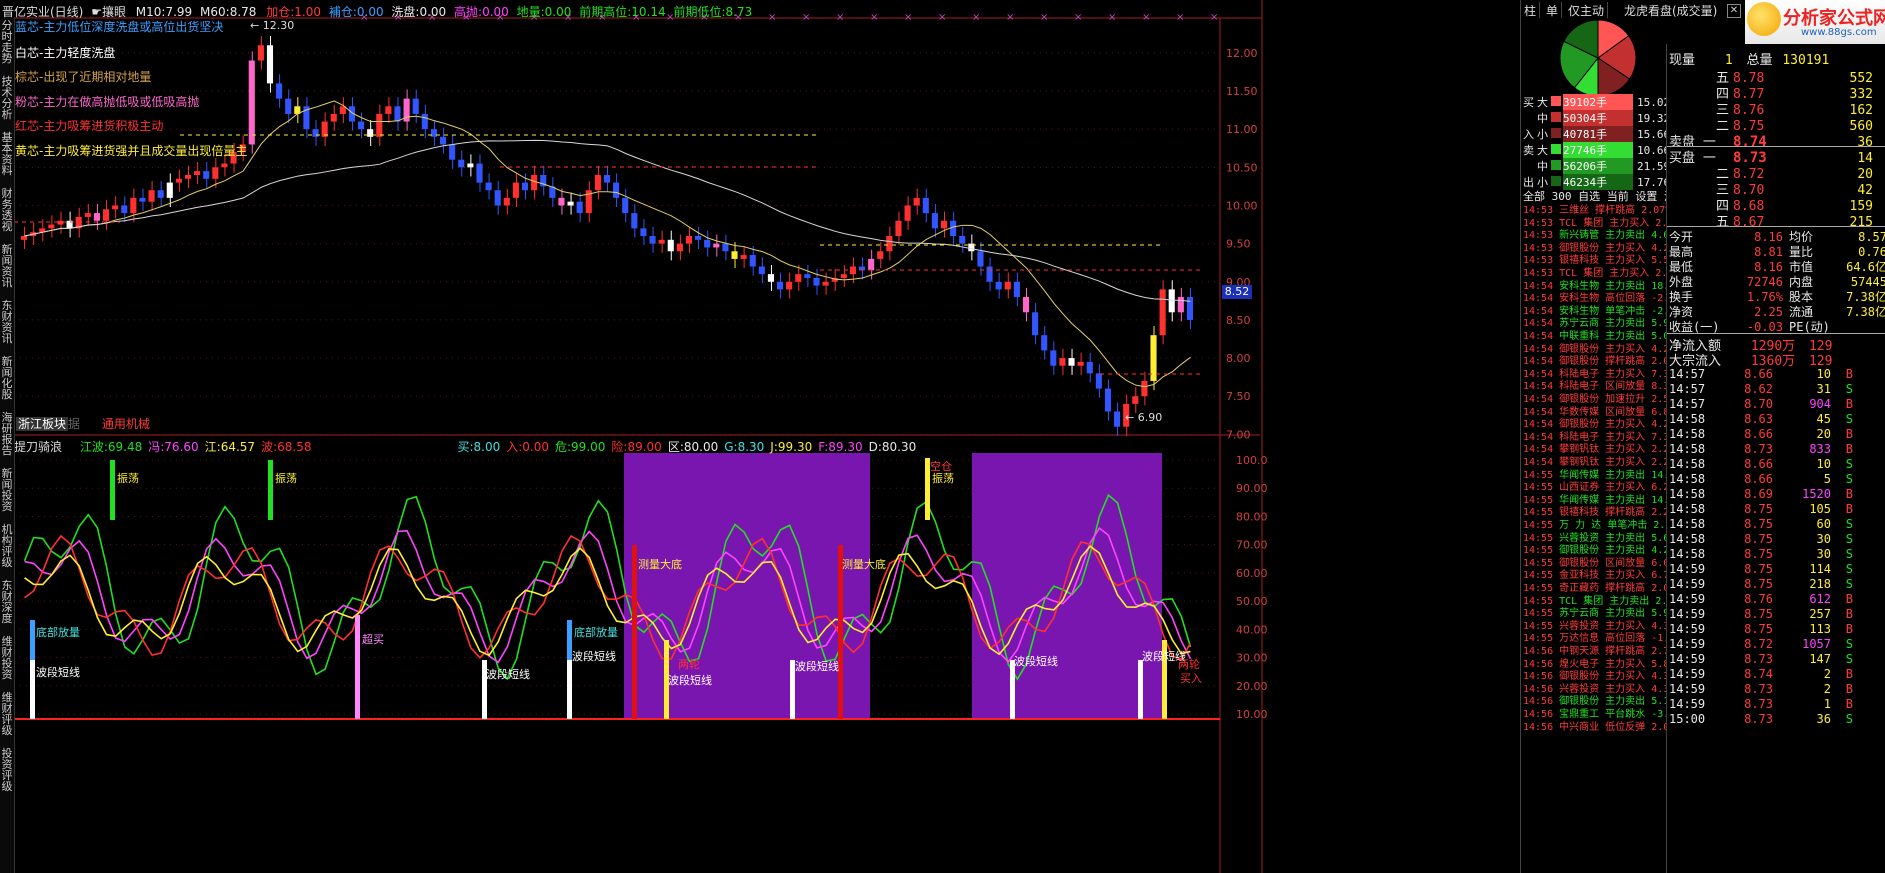 This screenshot has width=1885, height=873. What do you see at coordinates (108, 12) in the screenshot?
I see `menu-label: ☛攘眼` at bounding box center [108, 12].